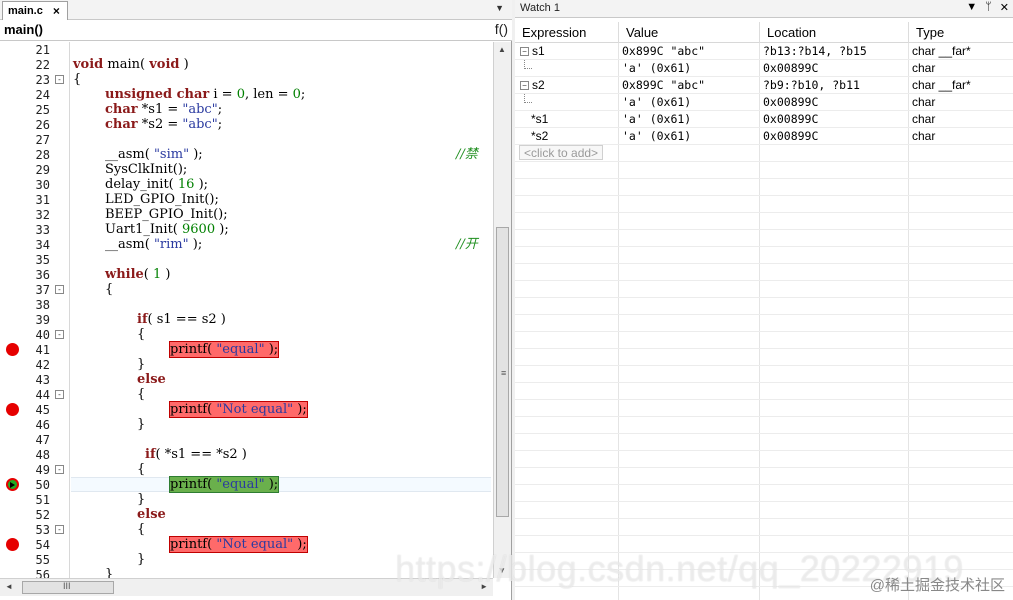  I want to click on watch-row: *s1 'a' (0x61) 0x00899C char, so click(764, 119).